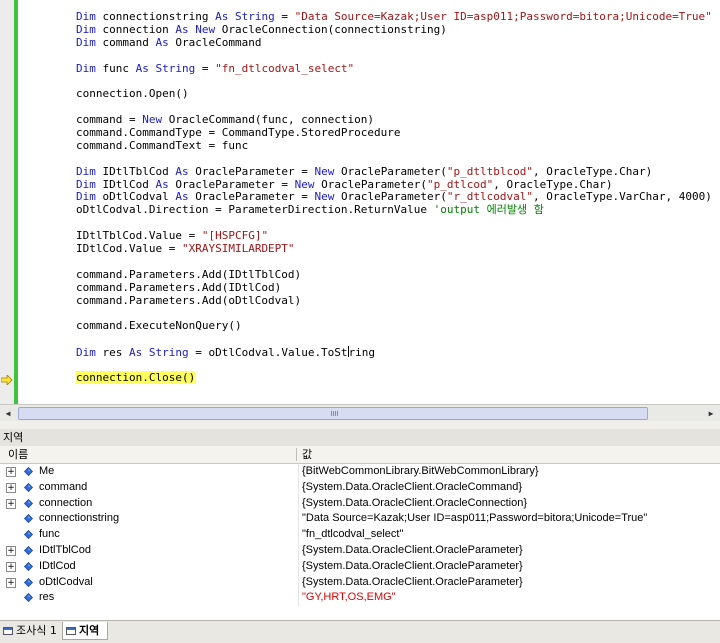  What do you see at coordinates (307, 454) in the screenshot?
I see `column-header-value: 값` at bounding box center [307, 454].